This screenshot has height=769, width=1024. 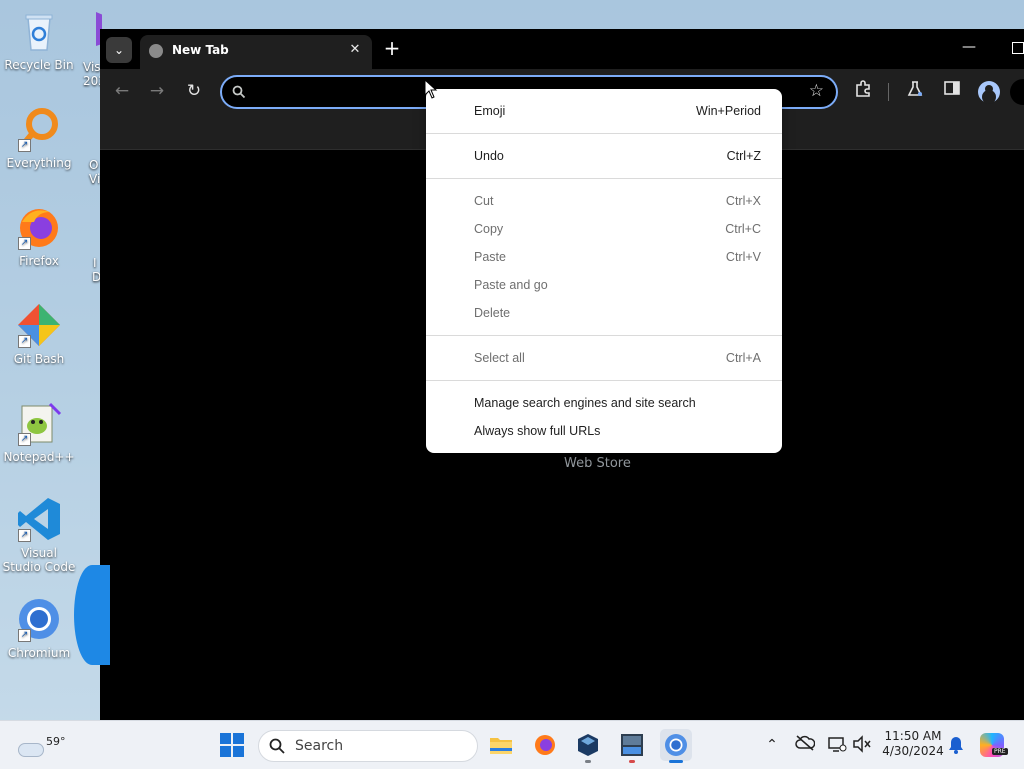 What do you see at coordinates (743, 156) in the screenshot?
I see `menu-item-shortcut: Ctrl+Z` at bounding box center [743, 156].